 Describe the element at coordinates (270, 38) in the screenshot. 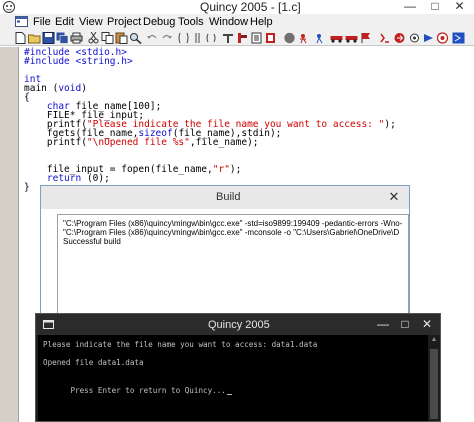

I see `step-icon` at that location.